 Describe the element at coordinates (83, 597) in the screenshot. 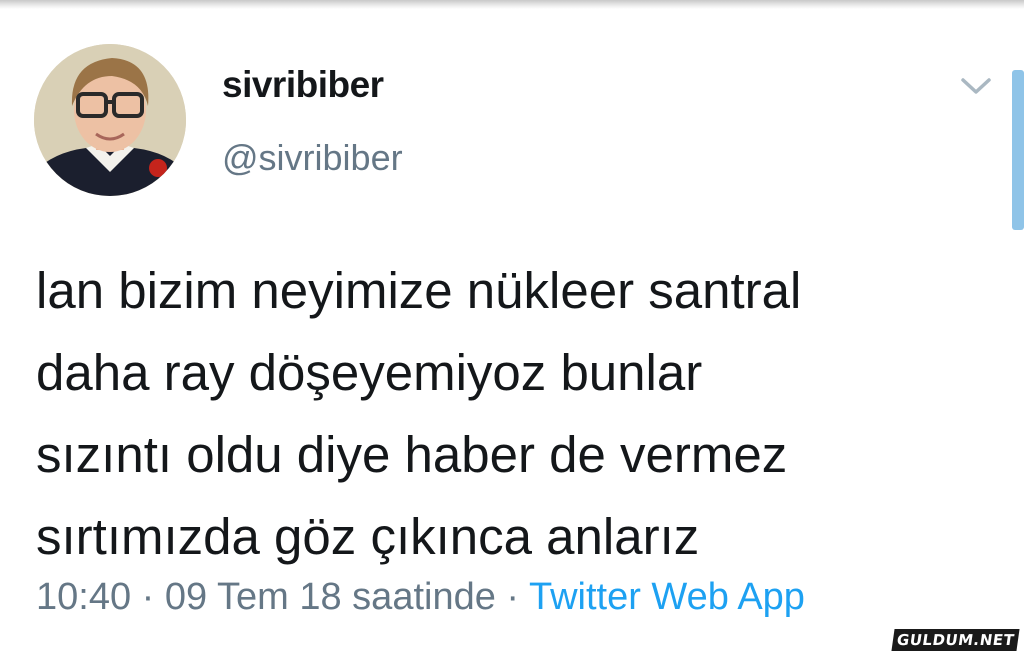

I see `tweet-time: 10:40` at that location.